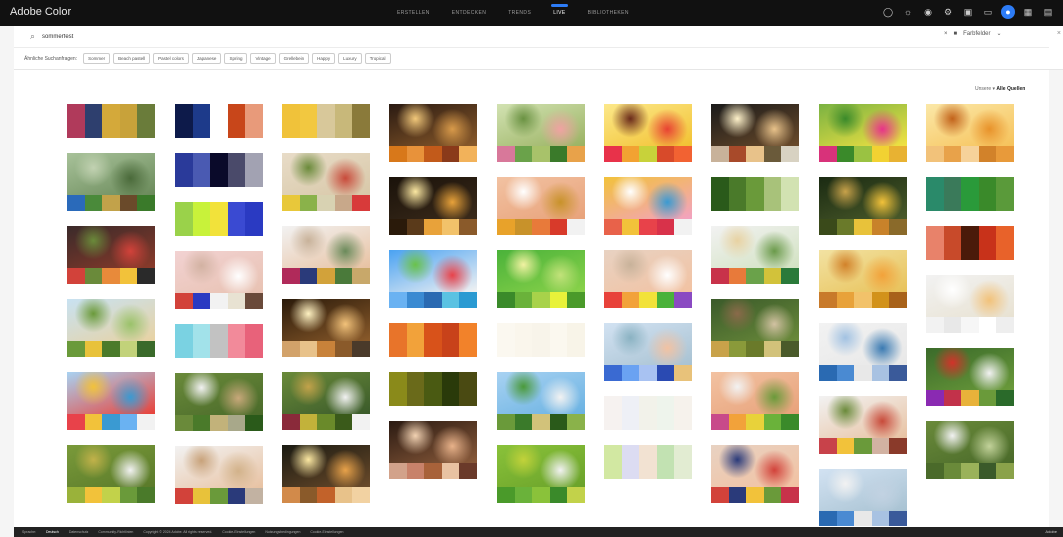 The image size is (1063, 537). What do you see at coordinates (115, 532) in the screenshot?
I see `footer-community: Community-Richtlinien` at bounding box center [115, 532].